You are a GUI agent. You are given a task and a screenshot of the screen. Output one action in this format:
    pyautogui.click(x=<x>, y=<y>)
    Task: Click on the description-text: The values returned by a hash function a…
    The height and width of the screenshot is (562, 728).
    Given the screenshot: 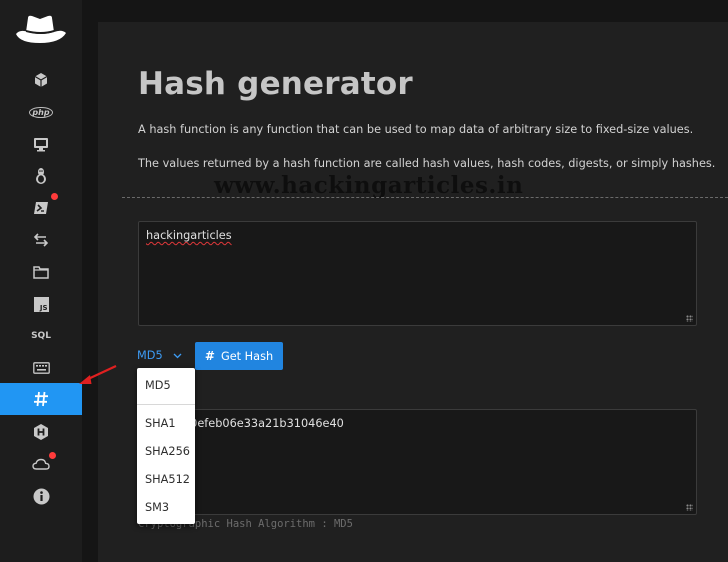 What is the action you would take?
    pyautogui.click(x=427, y=163)
    